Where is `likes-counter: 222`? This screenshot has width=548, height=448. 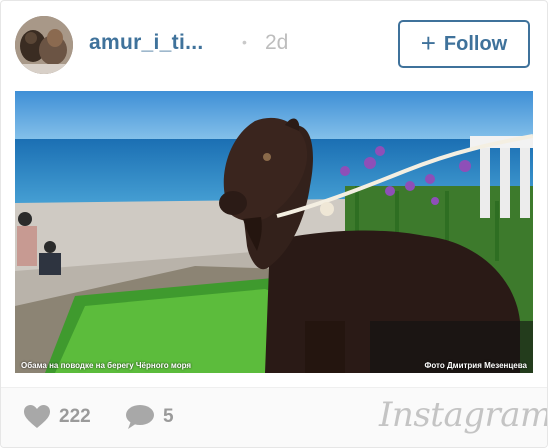 likes-counter: 222 is located at coordinates (57, 417).